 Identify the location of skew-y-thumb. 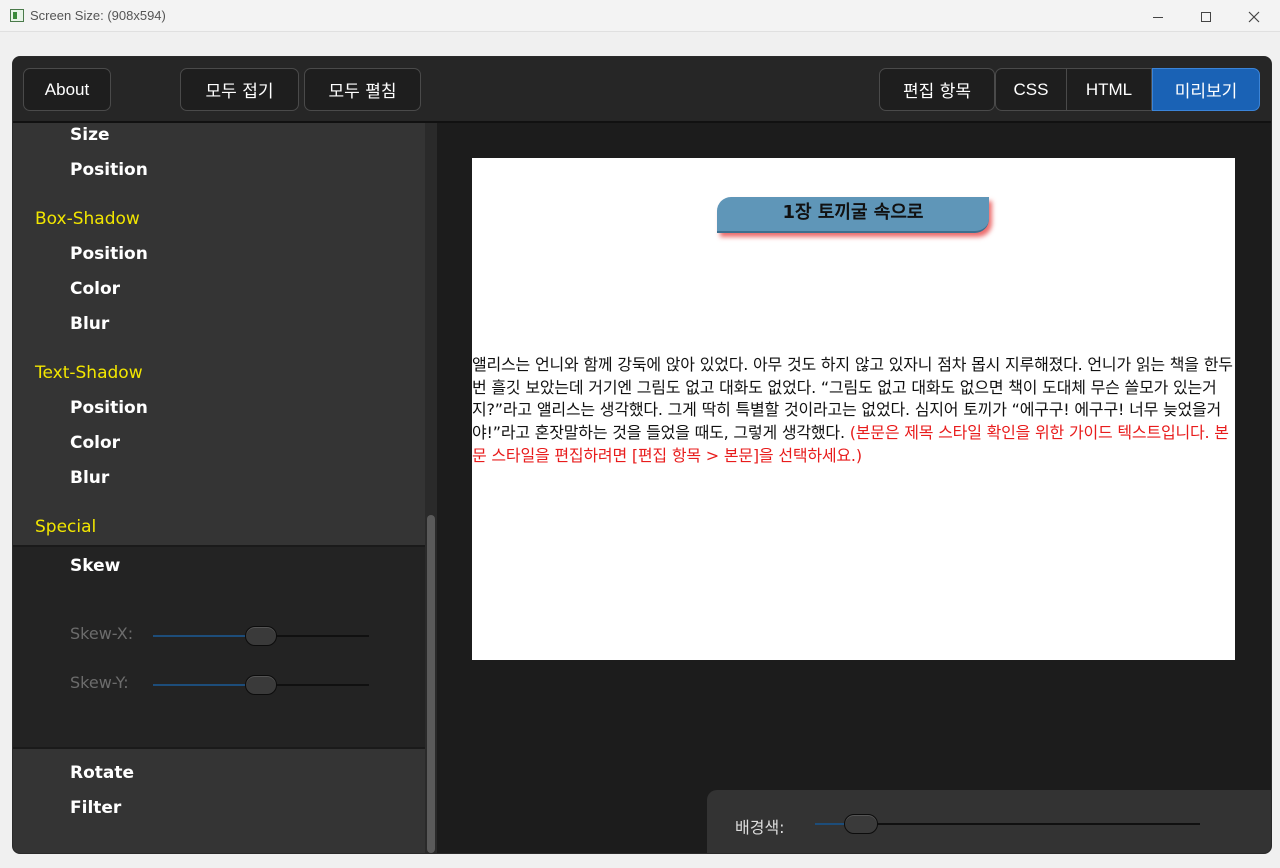
(261, 685).